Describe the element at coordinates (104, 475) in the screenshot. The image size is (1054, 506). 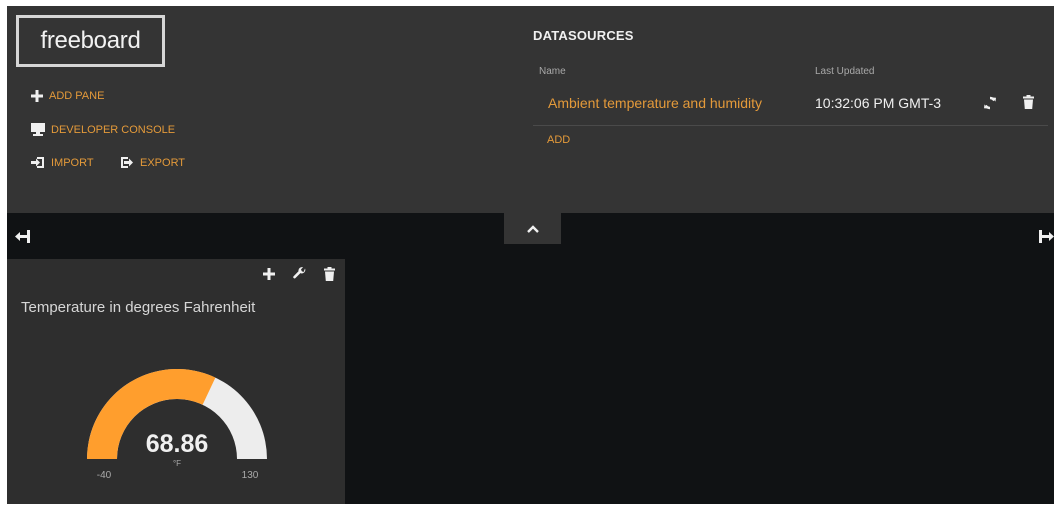
I see `gauge-min-label: -40` at that location.